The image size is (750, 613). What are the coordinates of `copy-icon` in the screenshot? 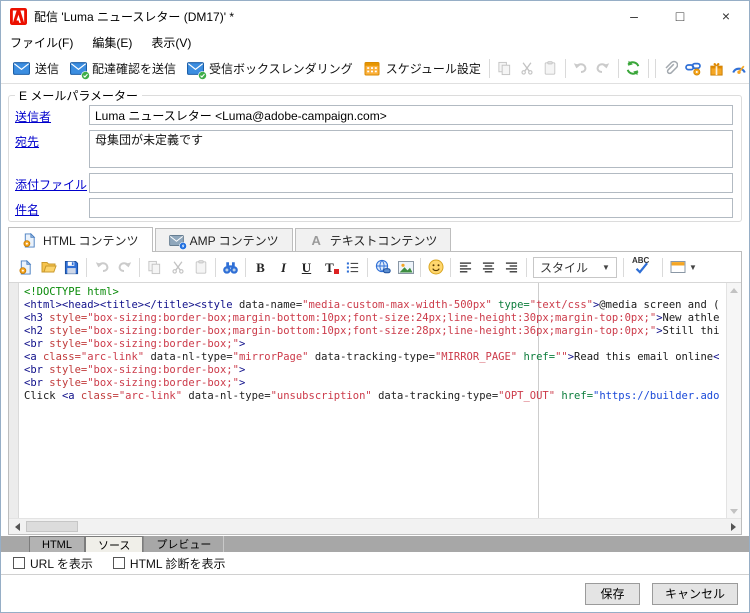 It's located at (154, 267).